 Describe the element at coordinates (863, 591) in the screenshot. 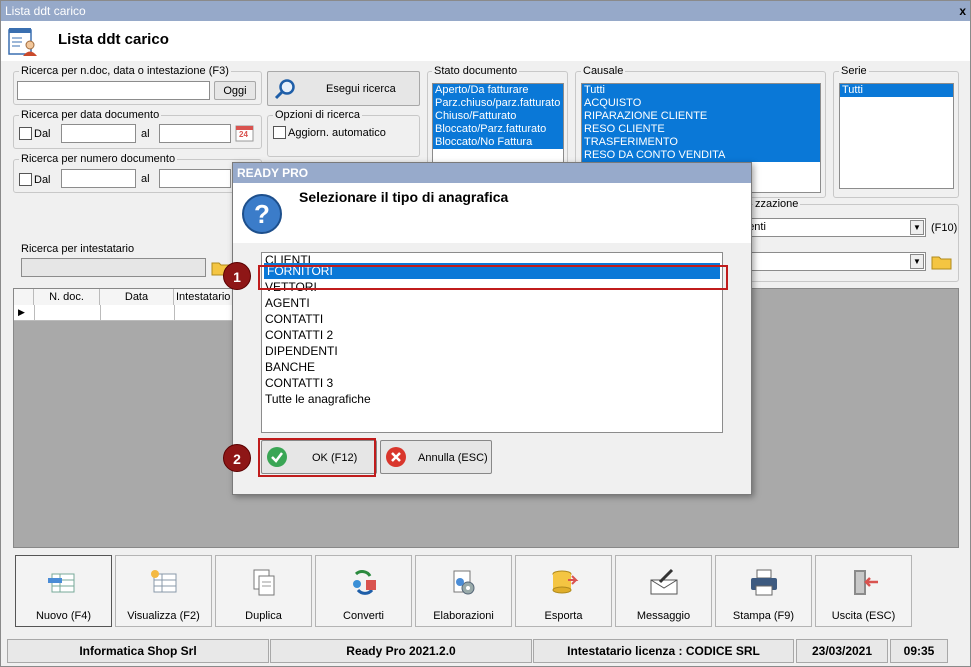

I see `exit-button: Uscita (ESC)` at that location.